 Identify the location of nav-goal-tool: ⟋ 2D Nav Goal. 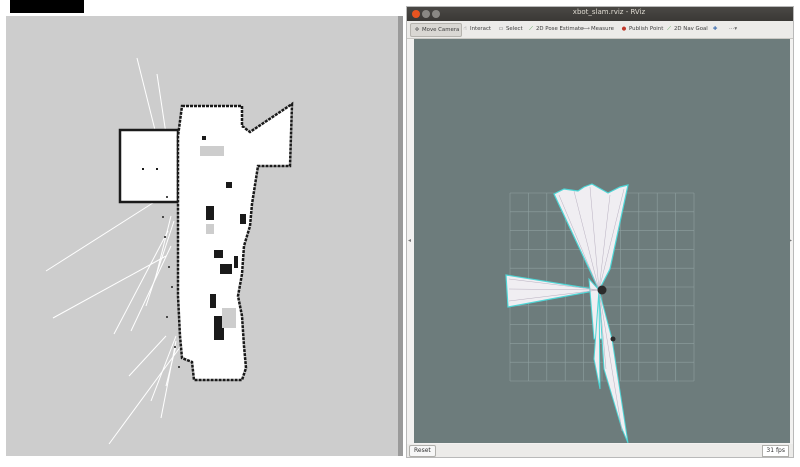
(686, 29).